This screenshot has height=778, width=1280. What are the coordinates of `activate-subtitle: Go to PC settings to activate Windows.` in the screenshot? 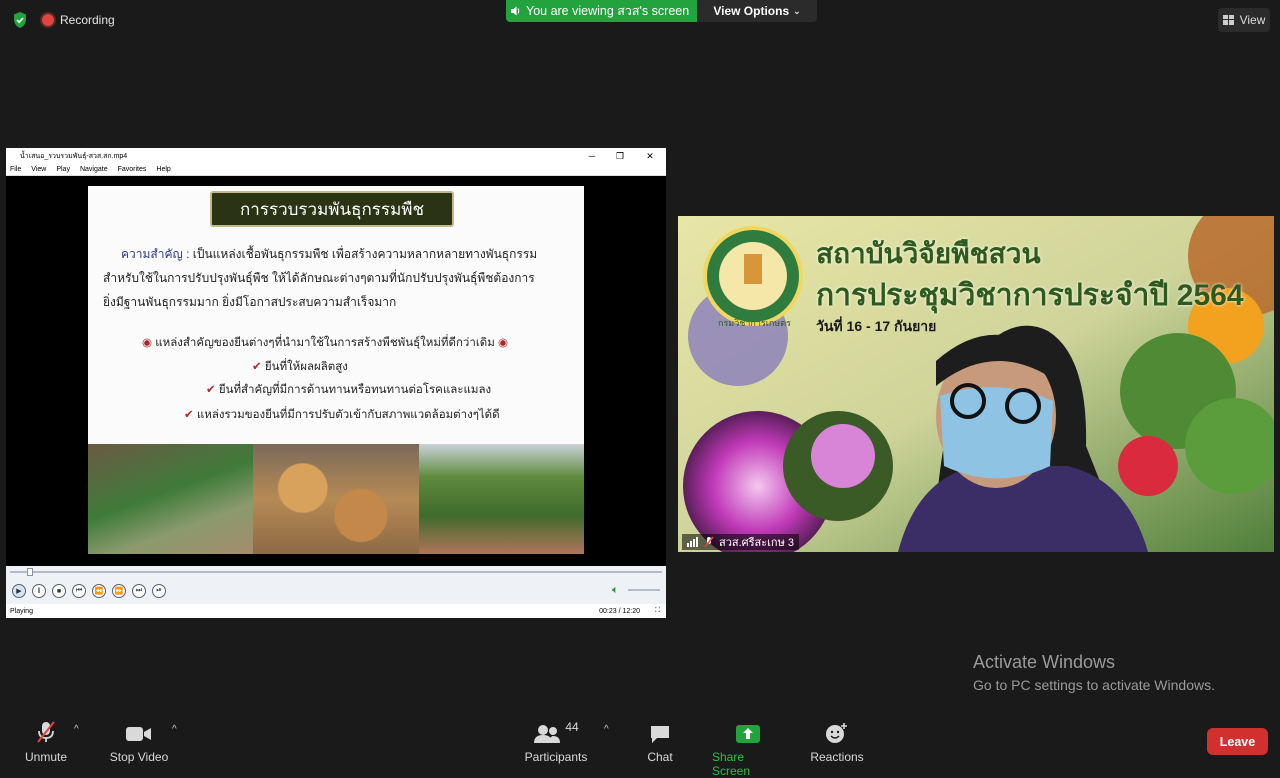 It's located at (1094, 685).